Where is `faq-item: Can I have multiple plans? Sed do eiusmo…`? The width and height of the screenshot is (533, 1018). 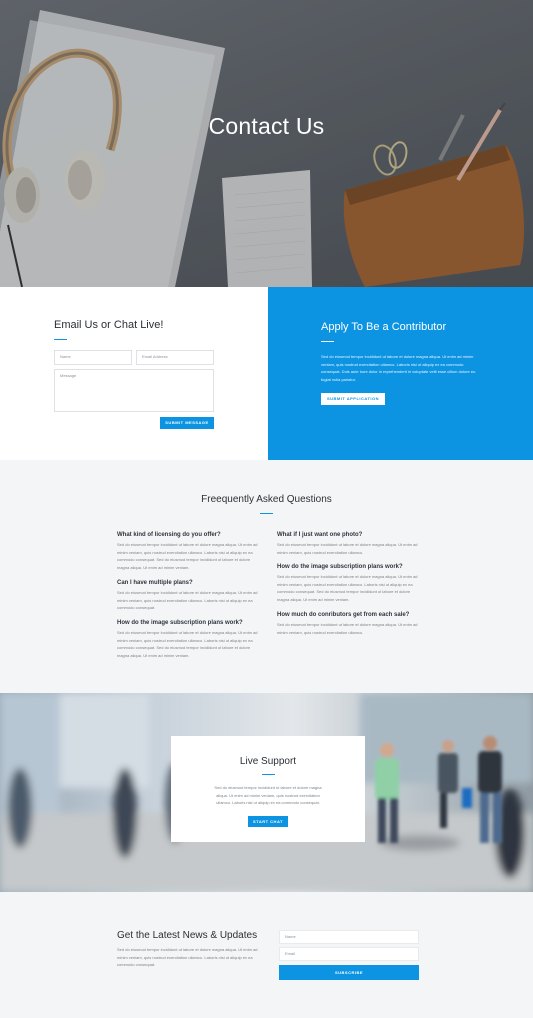 faq-item: Can I have multiple plans? Sed do eiusmo… is located at coordinates (190, 596).